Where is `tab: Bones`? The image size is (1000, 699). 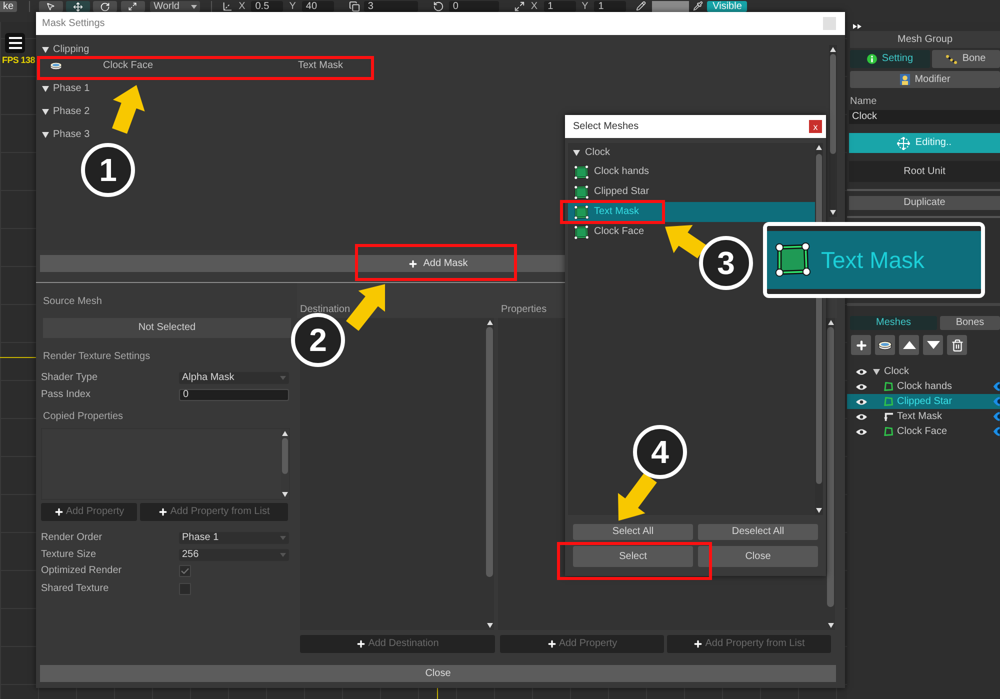 tab: Bones is located at coordinates (970, 323).